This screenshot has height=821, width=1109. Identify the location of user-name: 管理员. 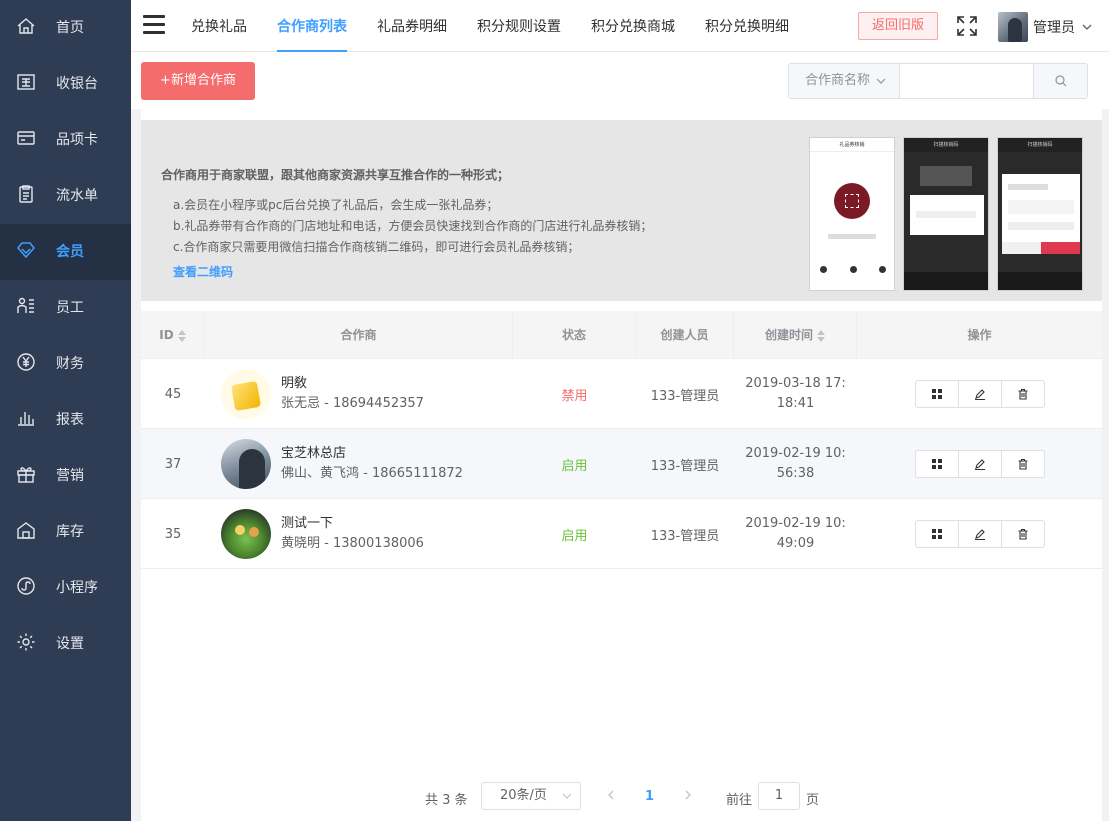
(1054, 28).